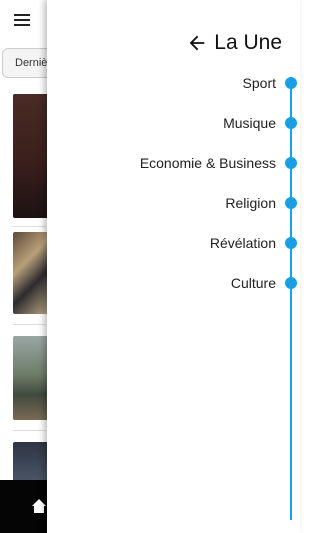  What do you see at coordinates (39, 506) in the screenshot?
I see `home-icon` at bounding box center [39, 506].